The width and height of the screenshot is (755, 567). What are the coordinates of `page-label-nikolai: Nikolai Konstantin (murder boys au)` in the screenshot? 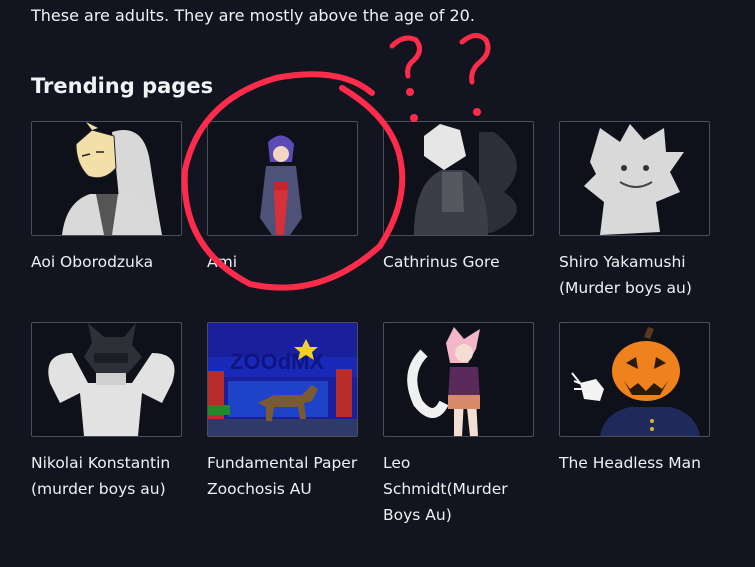 It's located at (101, 476).